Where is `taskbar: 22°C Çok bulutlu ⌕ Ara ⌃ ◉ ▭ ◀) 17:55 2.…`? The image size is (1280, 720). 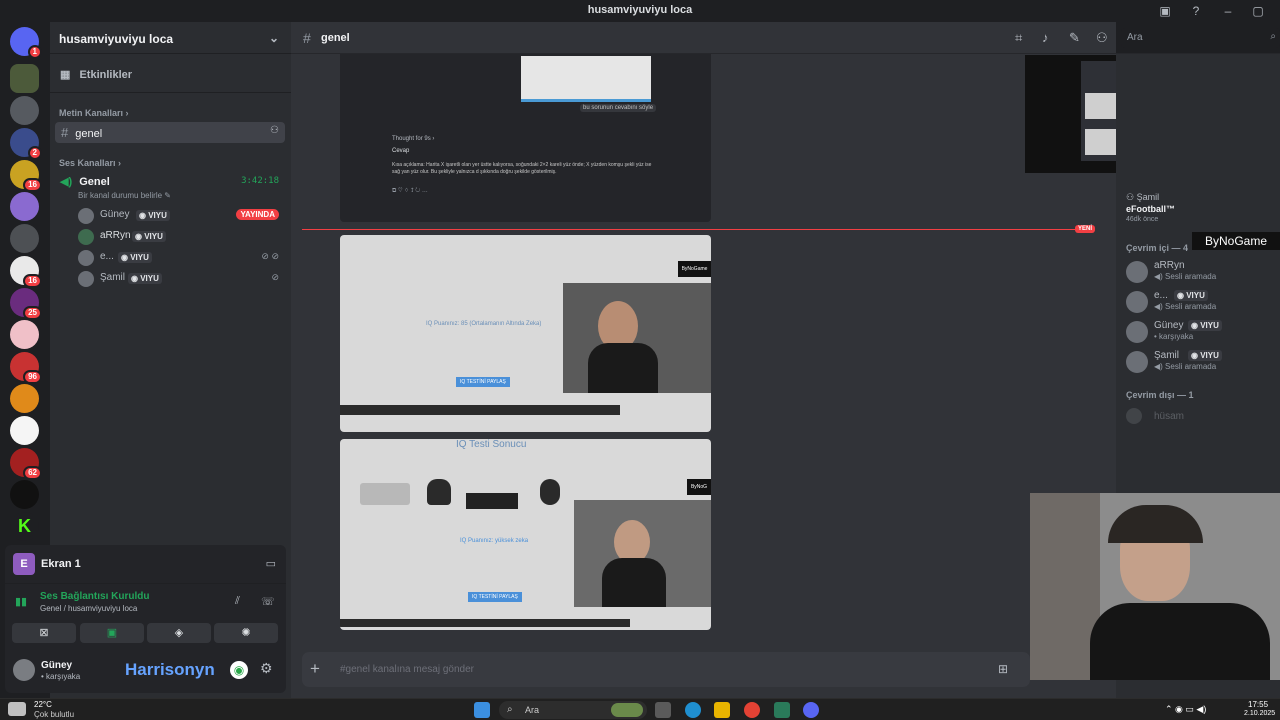
taskbar: 22°C Çok bulutlu ⌕ Ara ⌃ ◉ ▭ ◀) 17:55 2.… is located at coordinates (640, 709).